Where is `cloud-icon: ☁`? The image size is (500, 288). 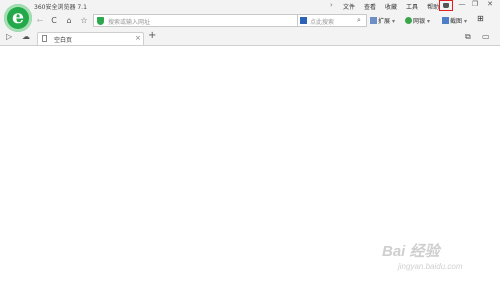 cloud-icon: ☁ is located at coordinates (26, 36).